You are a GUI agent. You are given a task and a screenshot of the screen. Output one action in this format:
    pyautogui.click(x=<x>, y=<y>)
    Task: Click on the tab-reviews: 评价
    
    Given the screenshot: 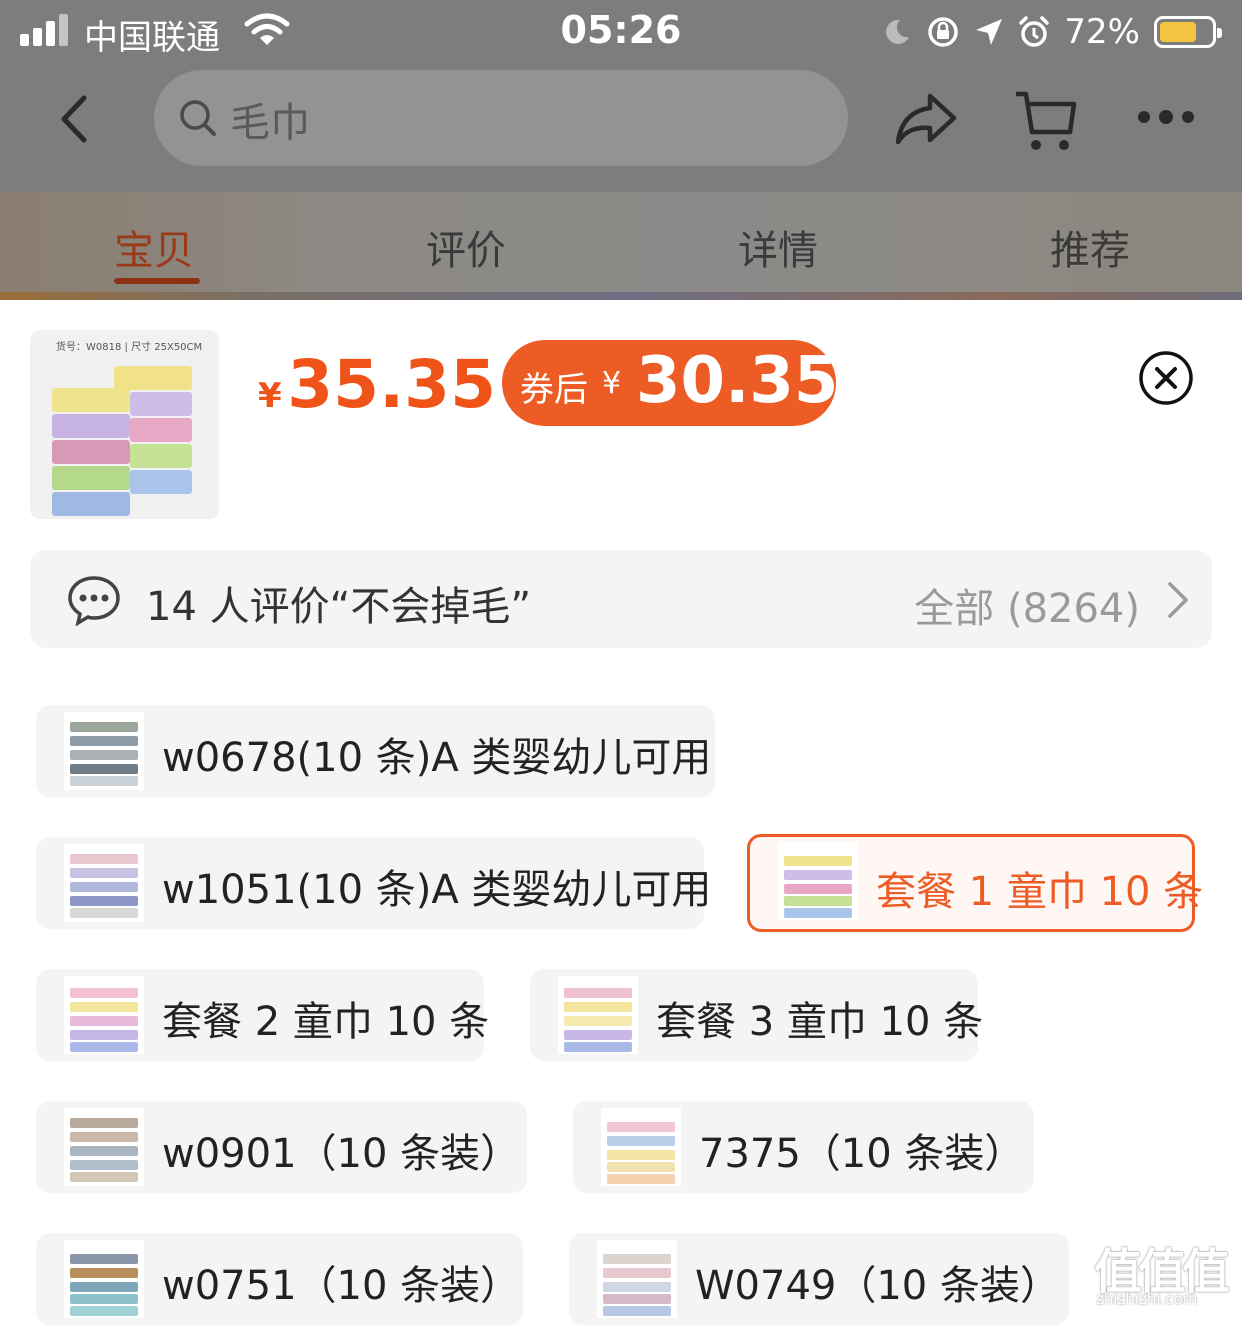 What is the action you would take?
    pyautogui.click(x=466, y=247)
    